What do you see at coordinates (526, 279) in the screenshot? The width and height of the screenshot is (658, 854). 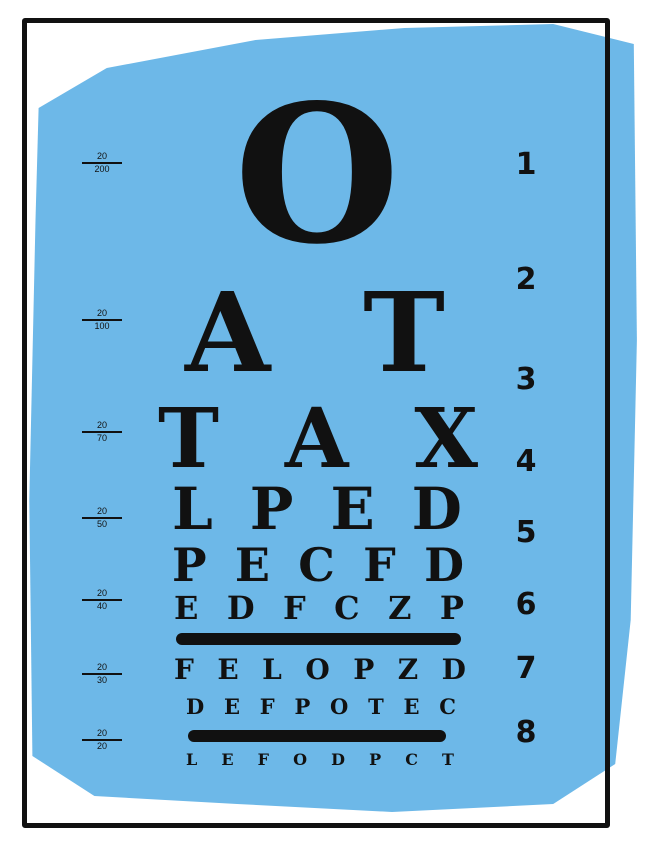 I see `line-number: 2` at bounding box center [526, 279].